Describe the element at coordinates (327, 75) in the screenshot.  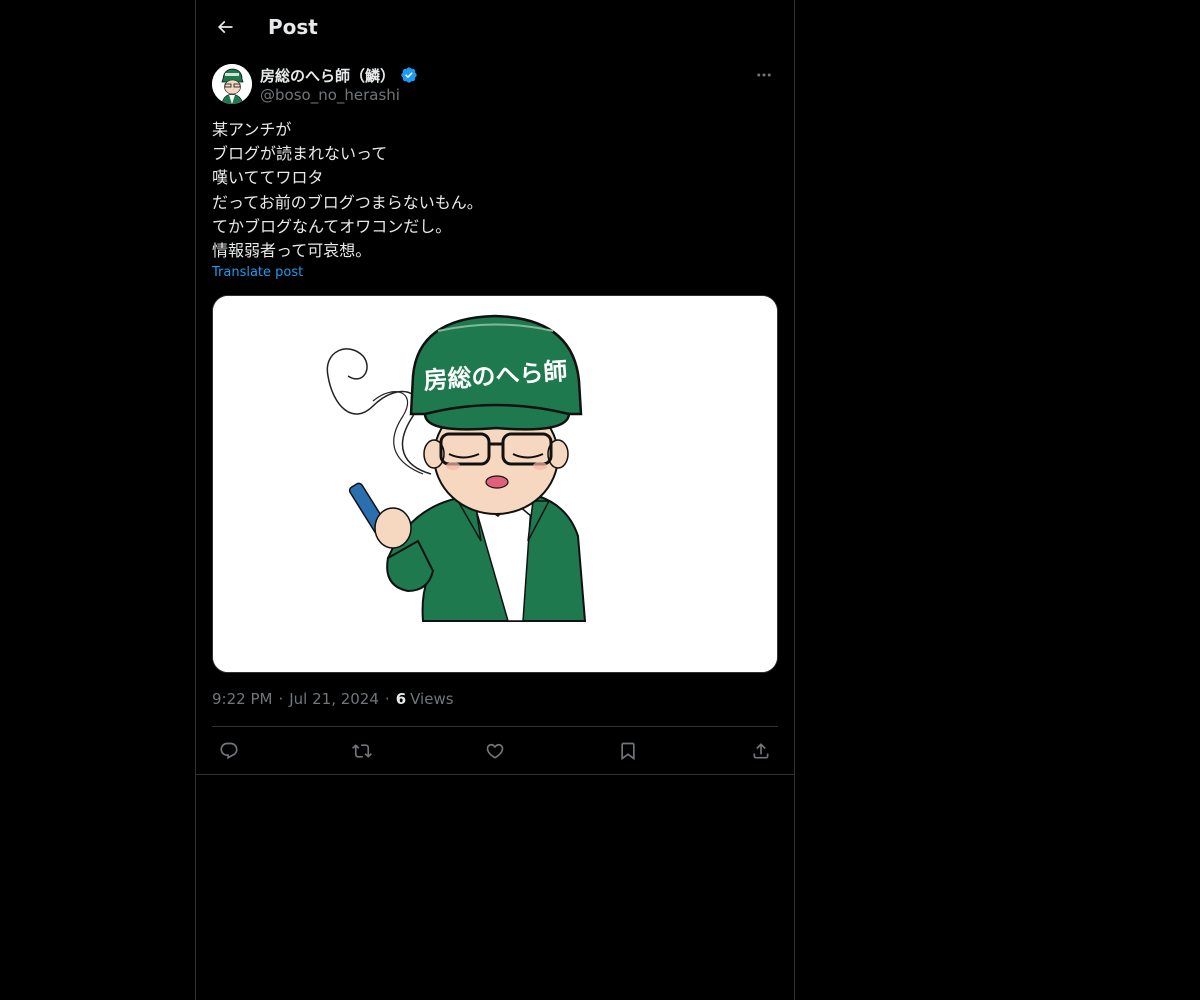
I see `display-name: 房総のへら師（鱗）` at that location.